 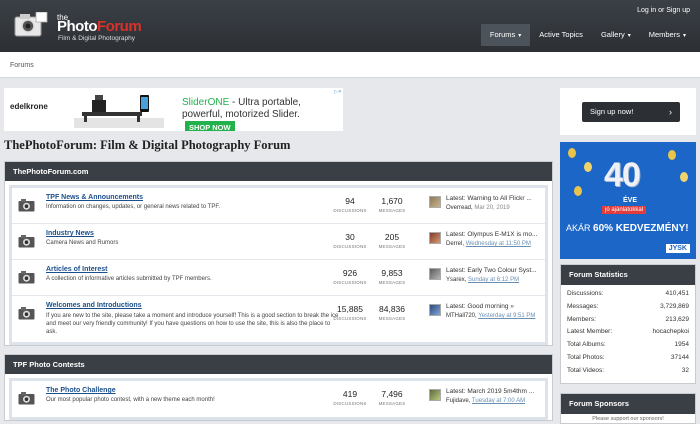 I want to click on latest-user: Ysarex, so click(x=455, y=280).